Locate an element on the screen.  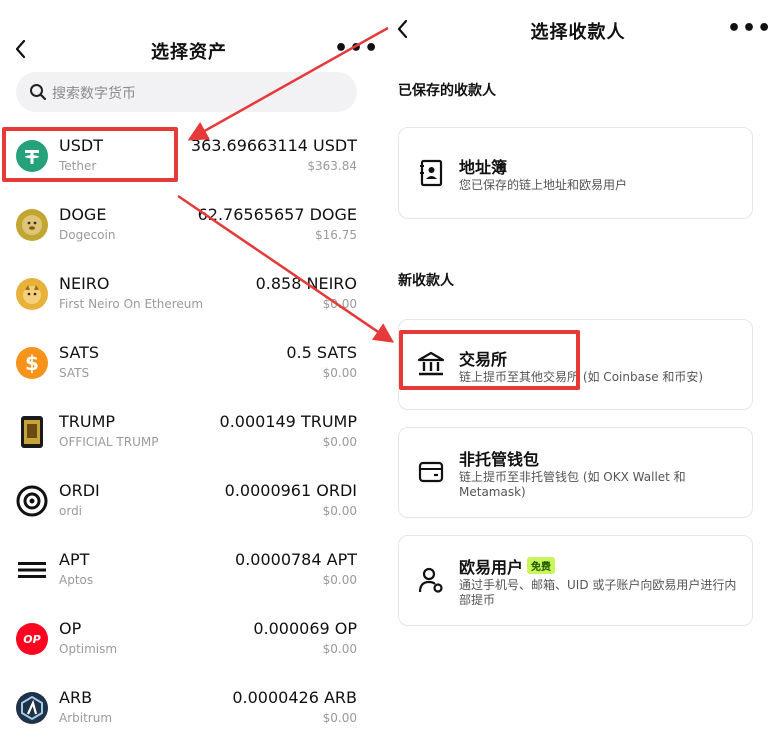
arrow-to-exchange is located at coordinates (286, 268).